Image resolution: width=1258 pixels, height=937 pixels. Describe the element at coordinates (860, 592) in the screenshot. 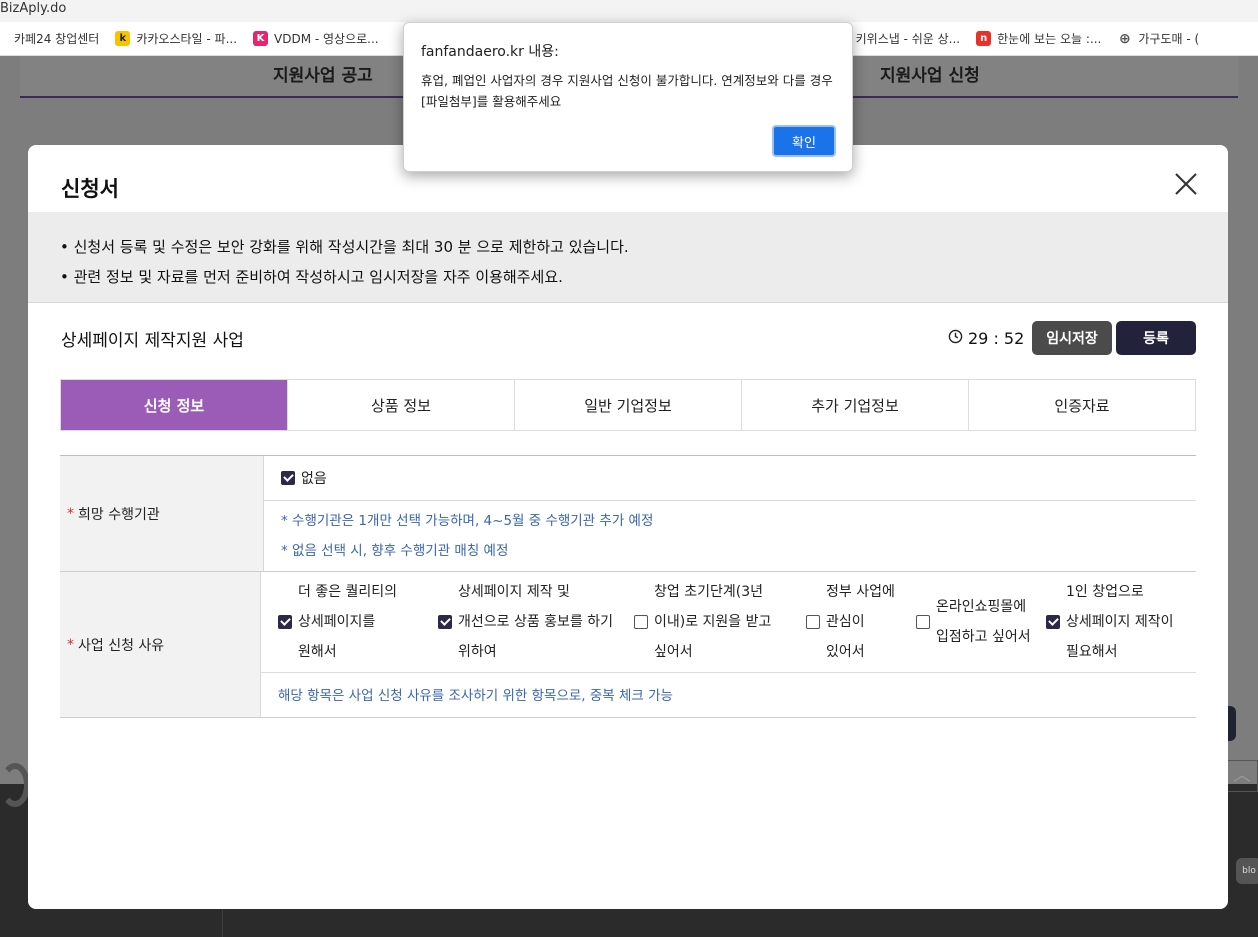

I see `reason-text-line: 정부 사업에` at that location.